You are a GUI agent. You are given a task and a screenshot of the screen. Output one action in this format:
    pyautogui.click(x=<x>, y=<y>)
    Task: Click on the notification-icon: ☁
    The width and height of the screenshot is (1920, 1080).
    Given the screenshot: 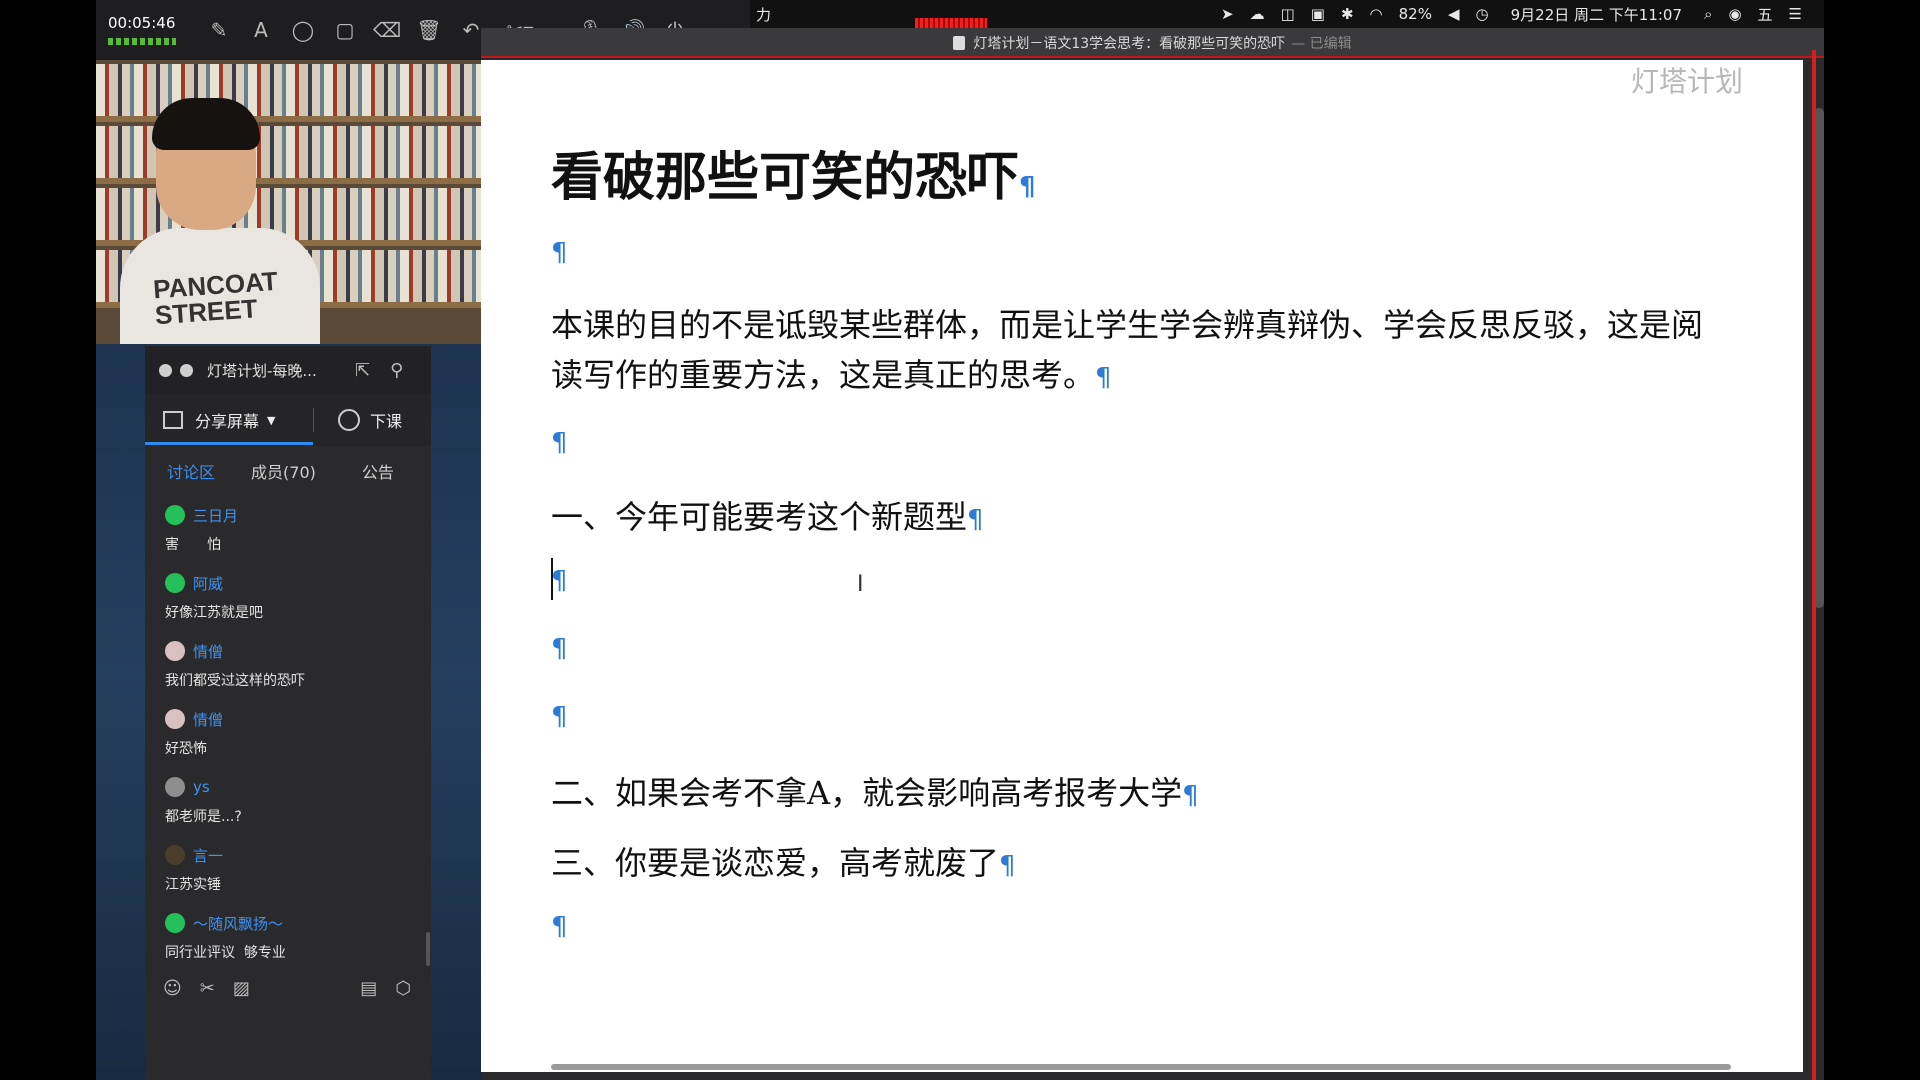 What is the action you would take?
    pyautogui.click(x=1257, y=14)
    